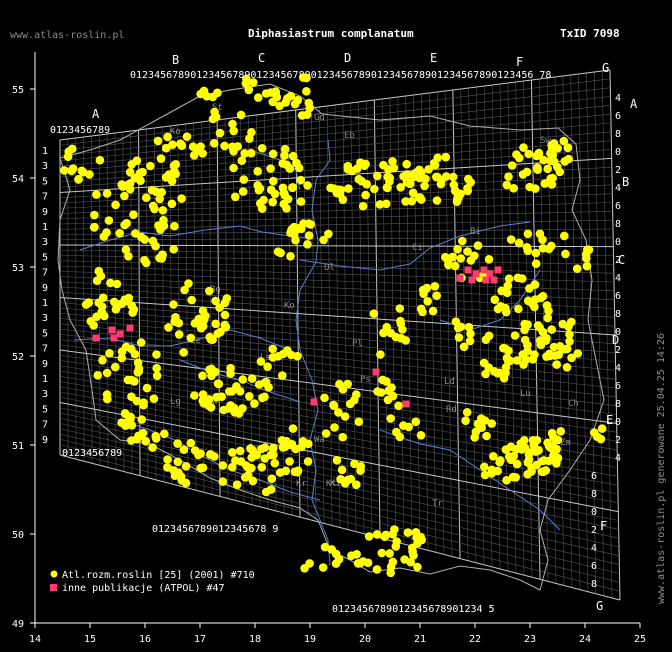  Describe the element at coordinates (590, 33) in the screenshot. I see `taxon-id: TxID 7098` at that location.